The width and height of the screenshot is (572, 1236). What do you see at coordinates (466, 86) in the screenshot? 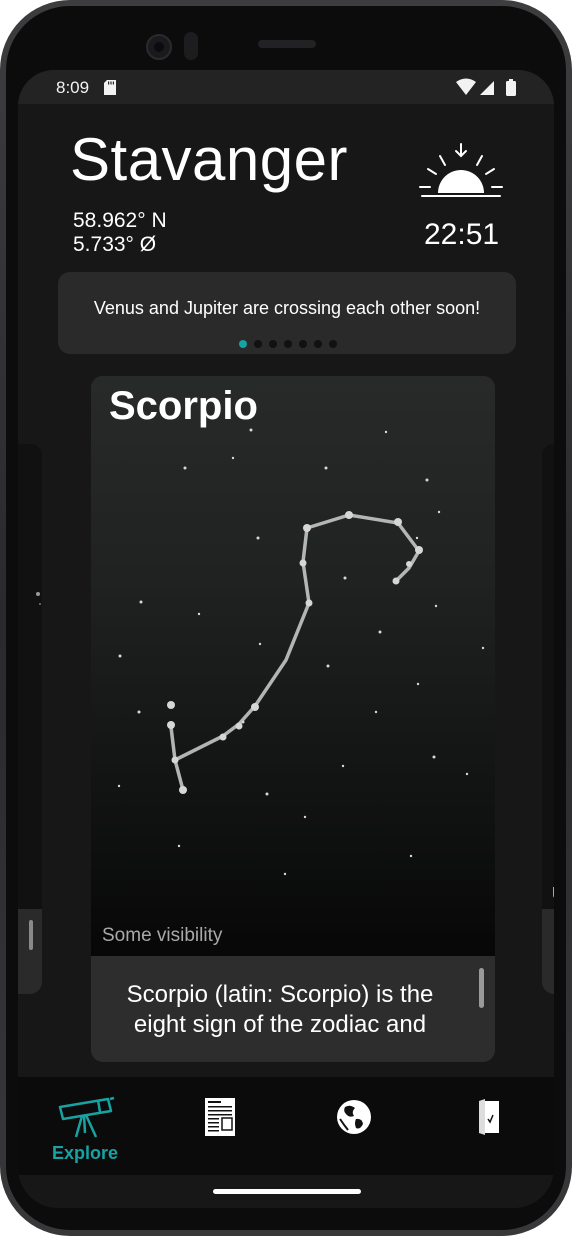
I see `wifi-icon` at bounding box center [466, 86].